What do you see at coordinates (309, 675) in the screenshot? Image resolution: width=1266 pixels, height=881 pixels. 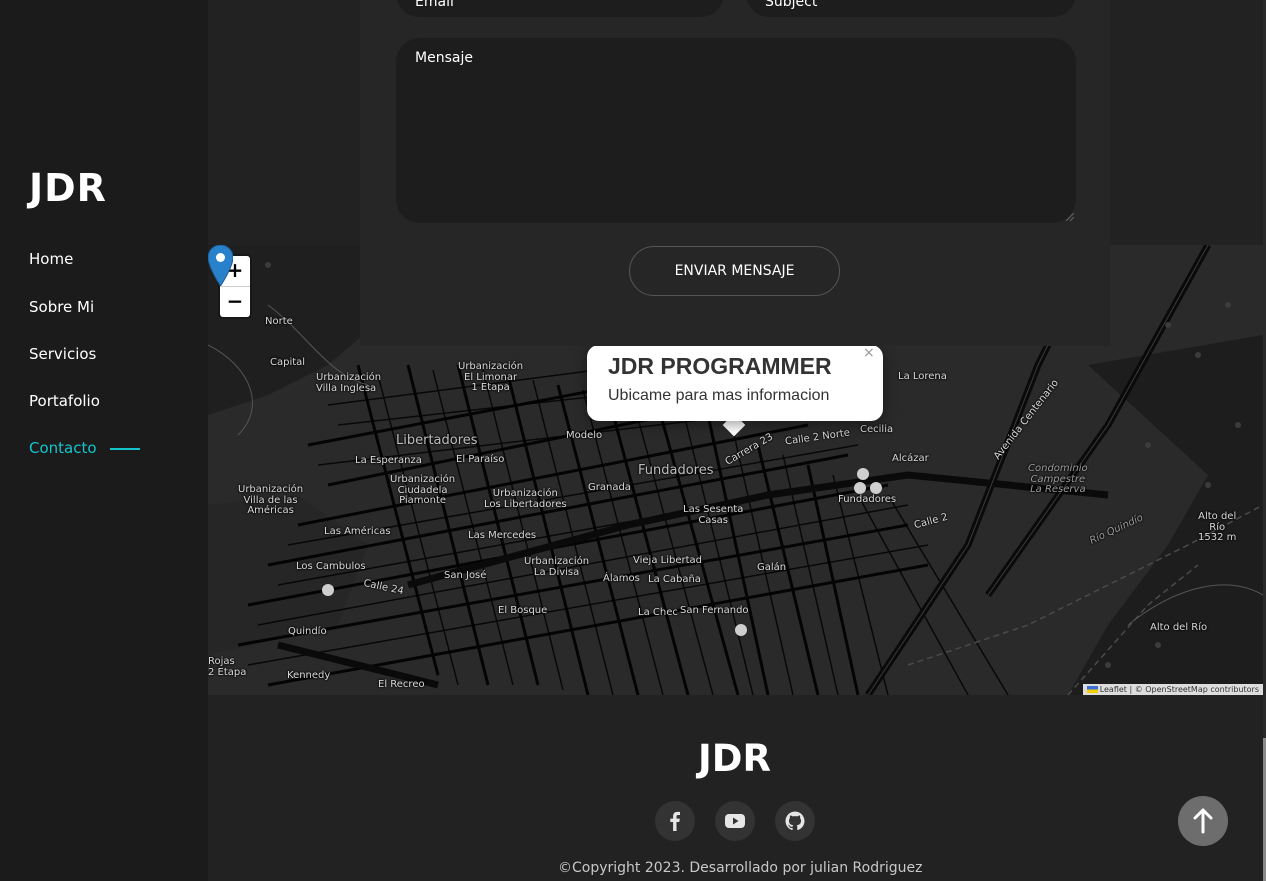 I see `map-label-kennedy: Kennedy` at bounding box center [309, 675].